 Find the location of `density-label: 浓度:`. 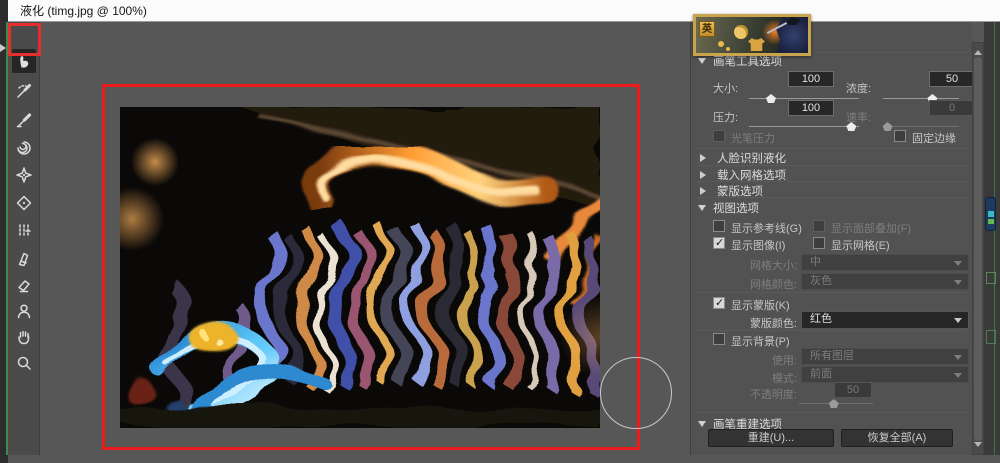

density-label: 浓度: is located at coordinates (859, 89).